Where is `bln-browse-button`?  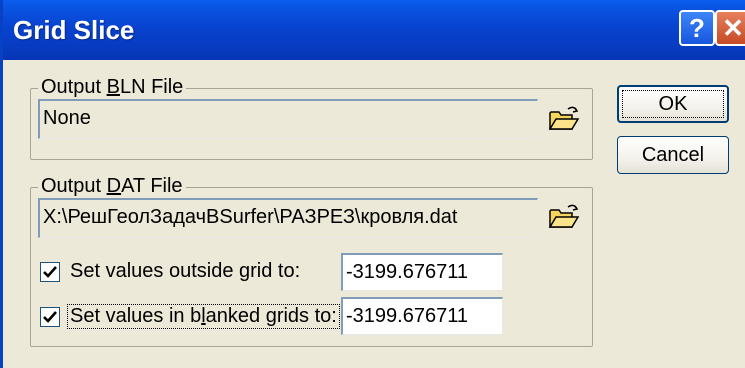
bln-browse-button is located at coordinates (564, 119).